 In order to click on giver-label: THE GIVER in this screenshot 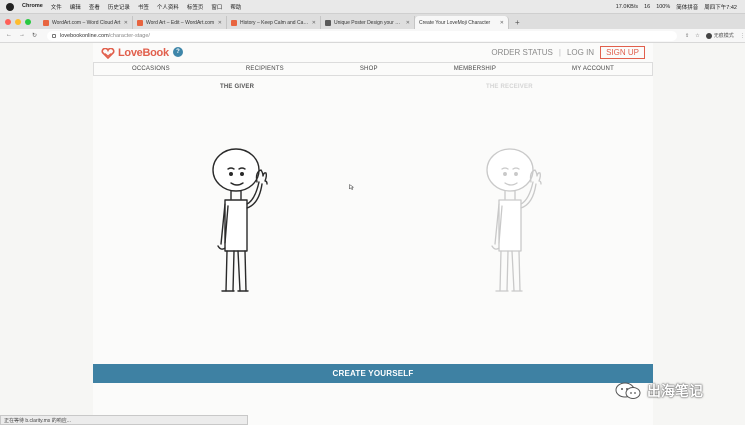, I will do `click(237, 87)`.